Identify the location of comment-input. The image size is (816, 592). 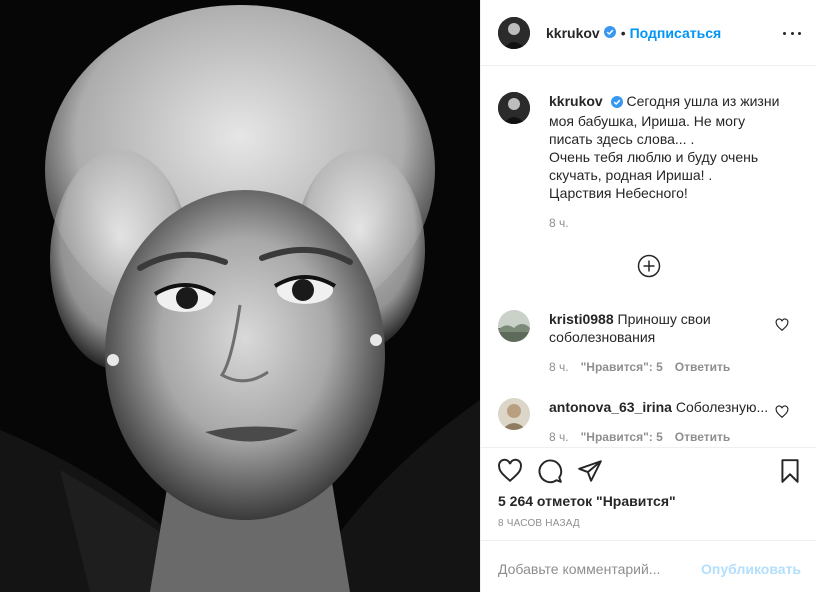
(600, 568).